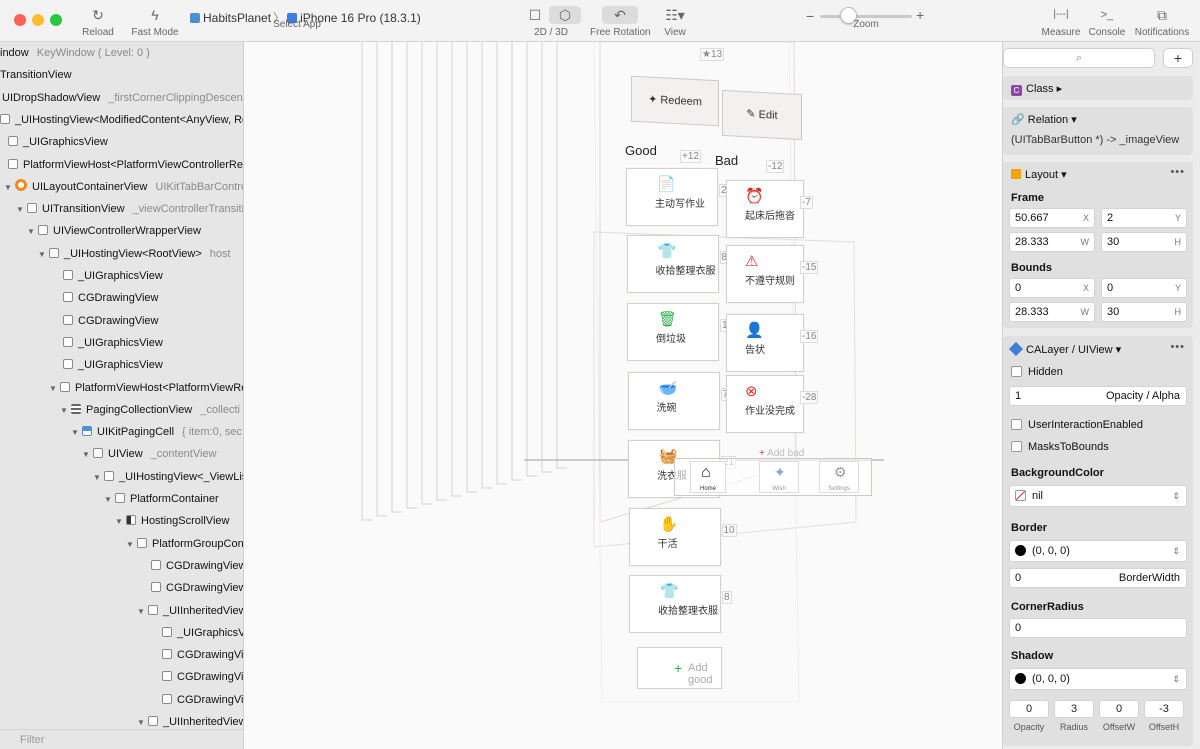 This screenshot has height=749, width=1200. Describe the element at coordinates (1052, 312) in the screenshot. I see `bounds-w-field: 28.333 W` at that location.